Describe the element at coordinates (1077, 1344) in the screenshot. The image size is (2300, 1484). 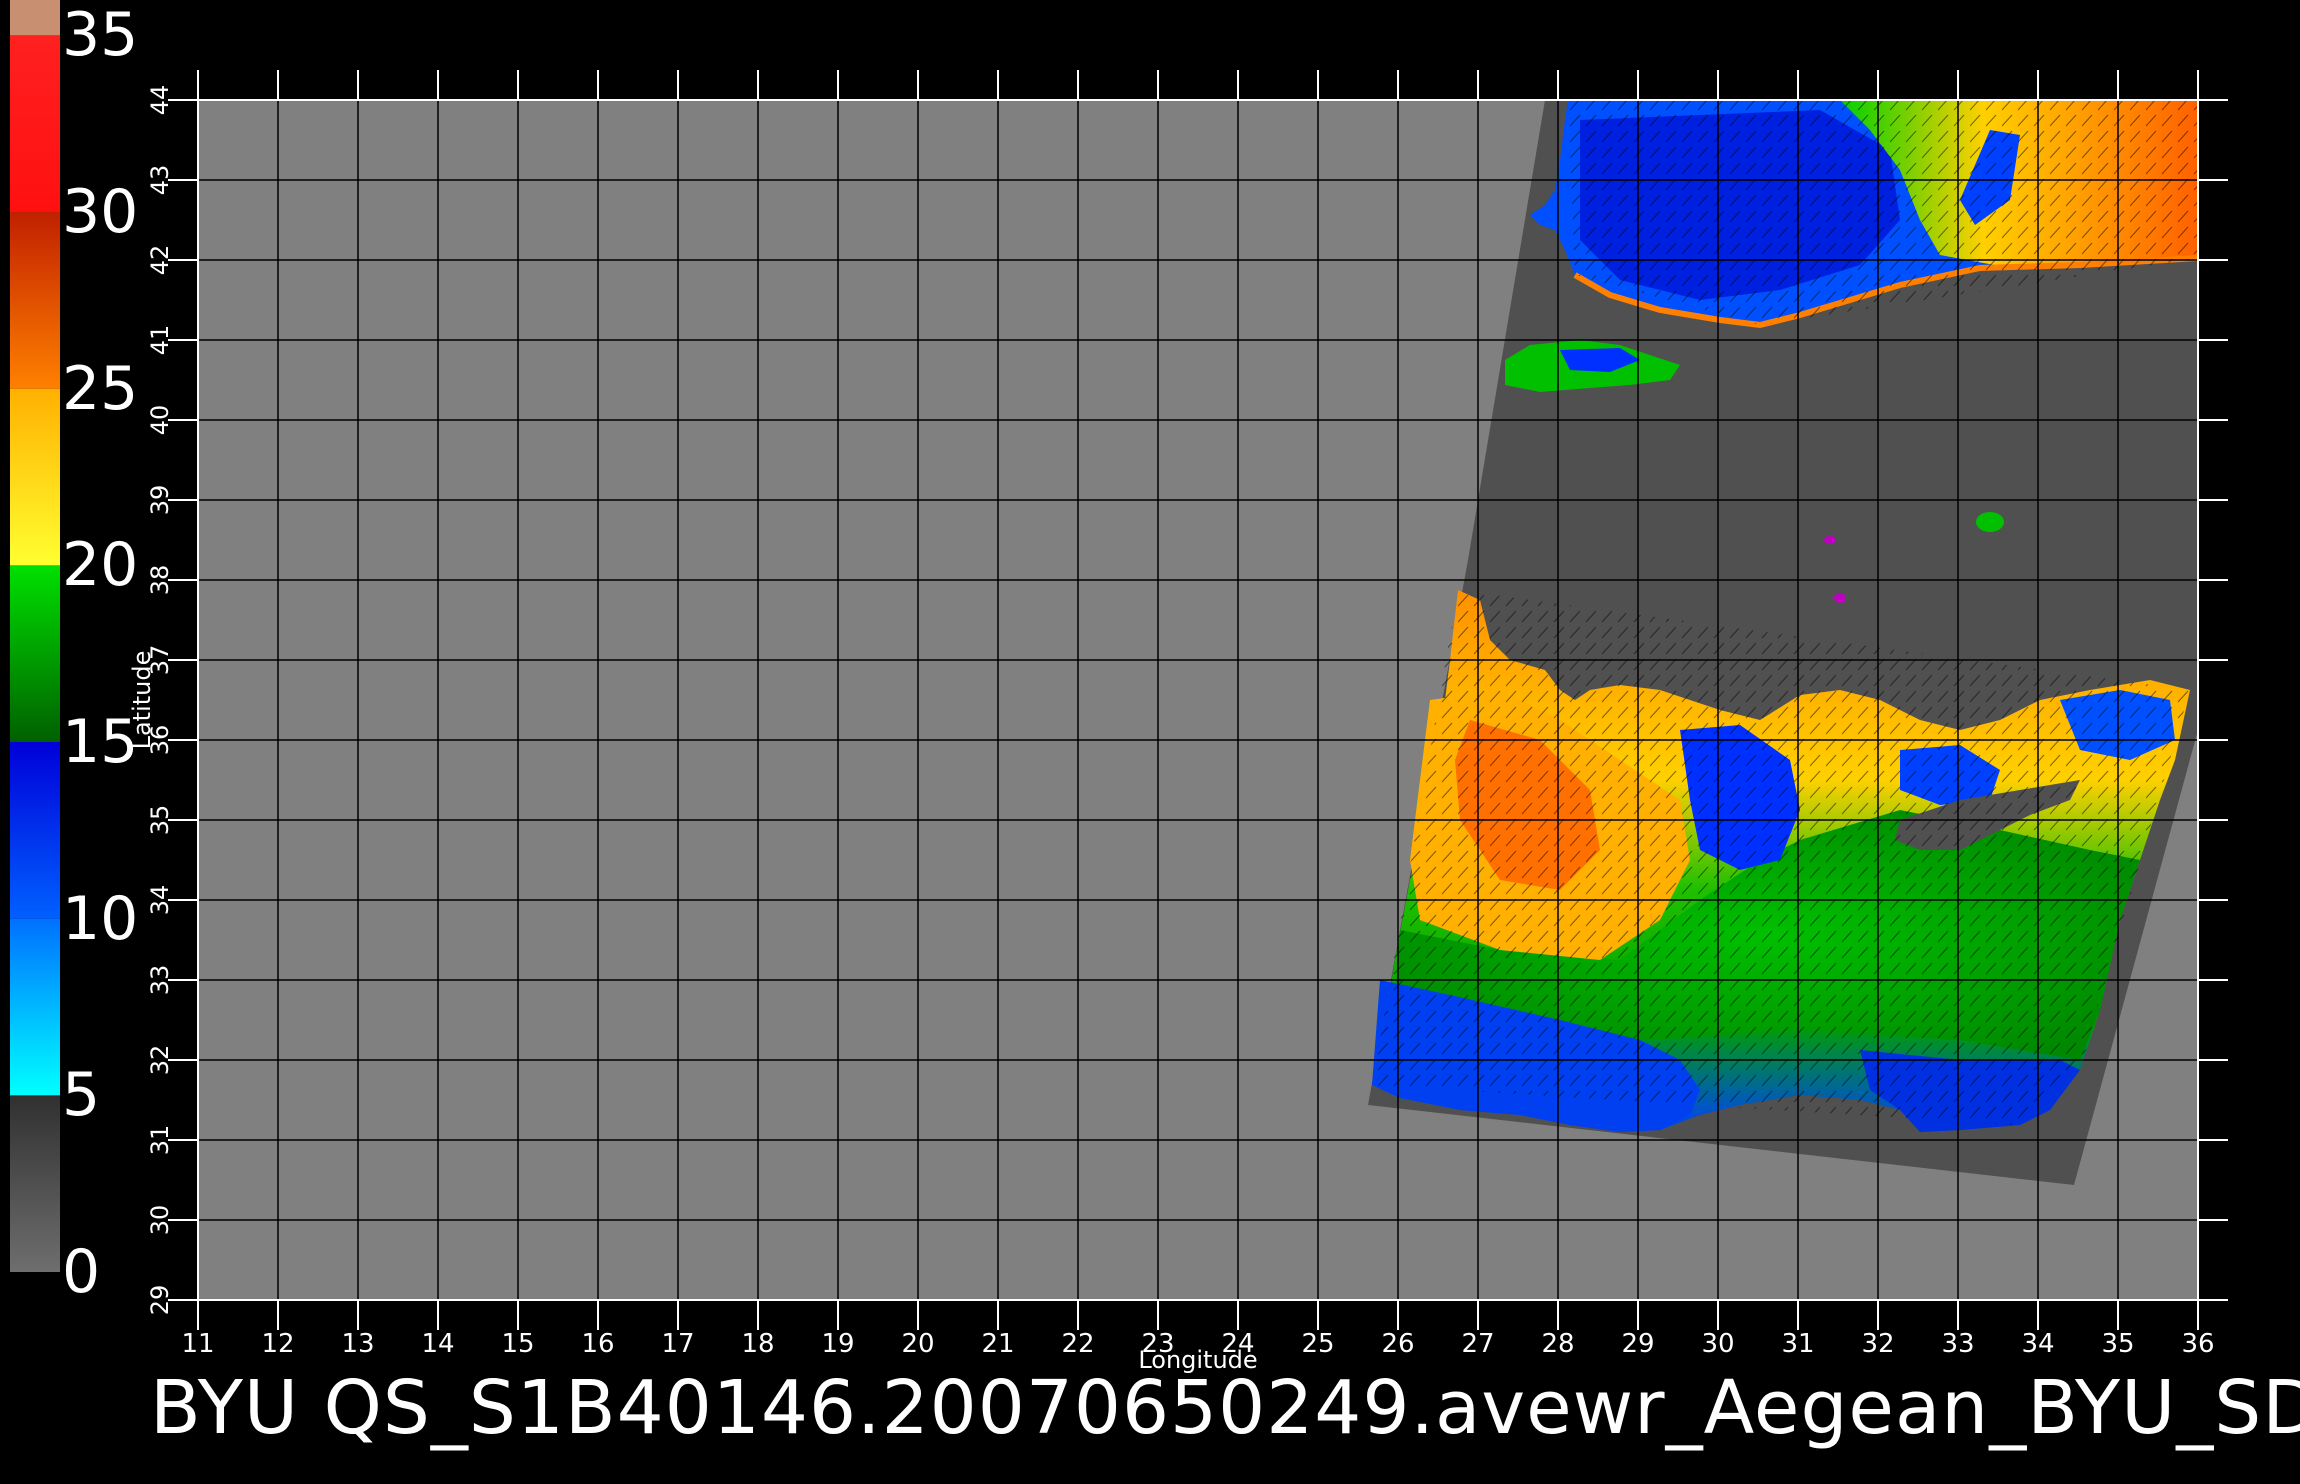
I see `longitude-tick-label: 22` at that location.